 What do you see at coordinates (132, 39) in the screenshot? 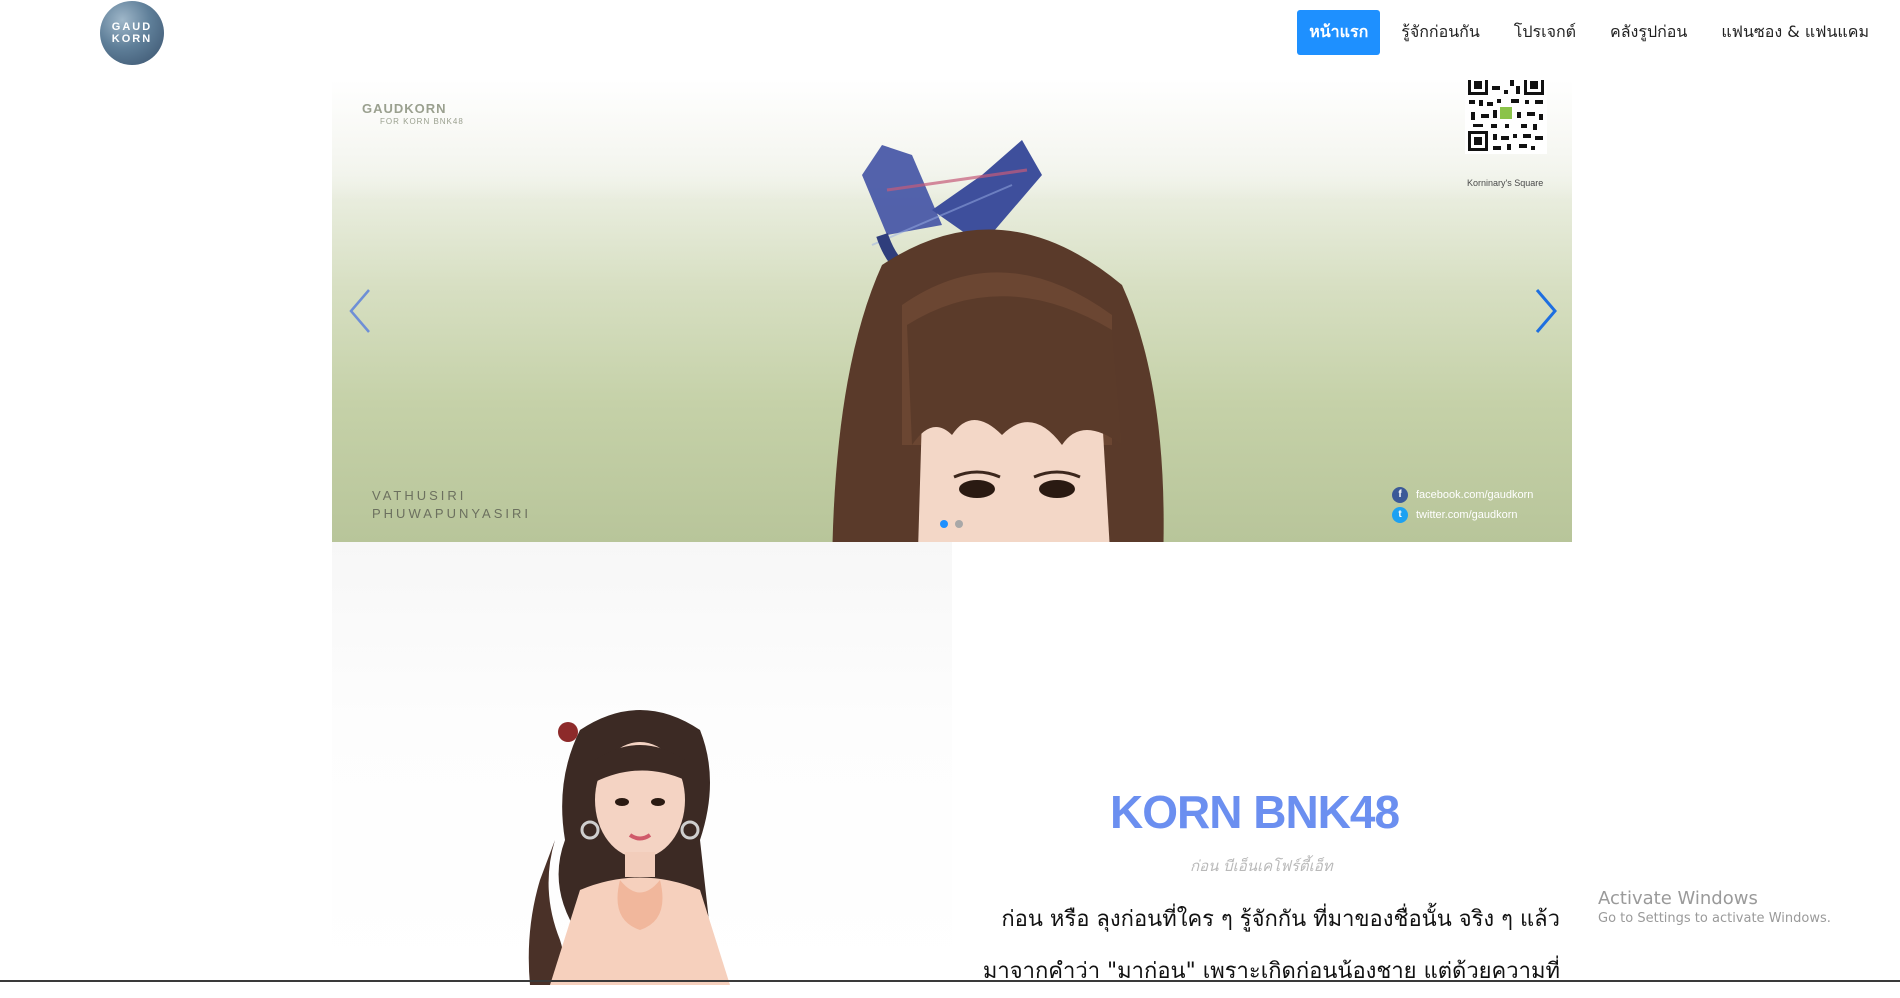
I see `logo-text-bottom: KORN` at bounding box center [132, 39].